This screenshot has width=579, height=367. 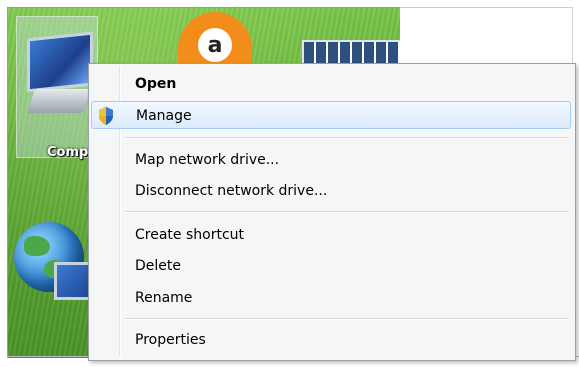 I want to click on network-desktop-icon, so click(x=57, y=277).